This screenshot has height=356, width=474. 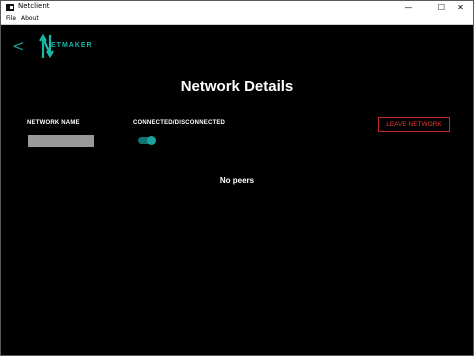 I want to click on network-name-value-redacted, so click(x=61, y=141).